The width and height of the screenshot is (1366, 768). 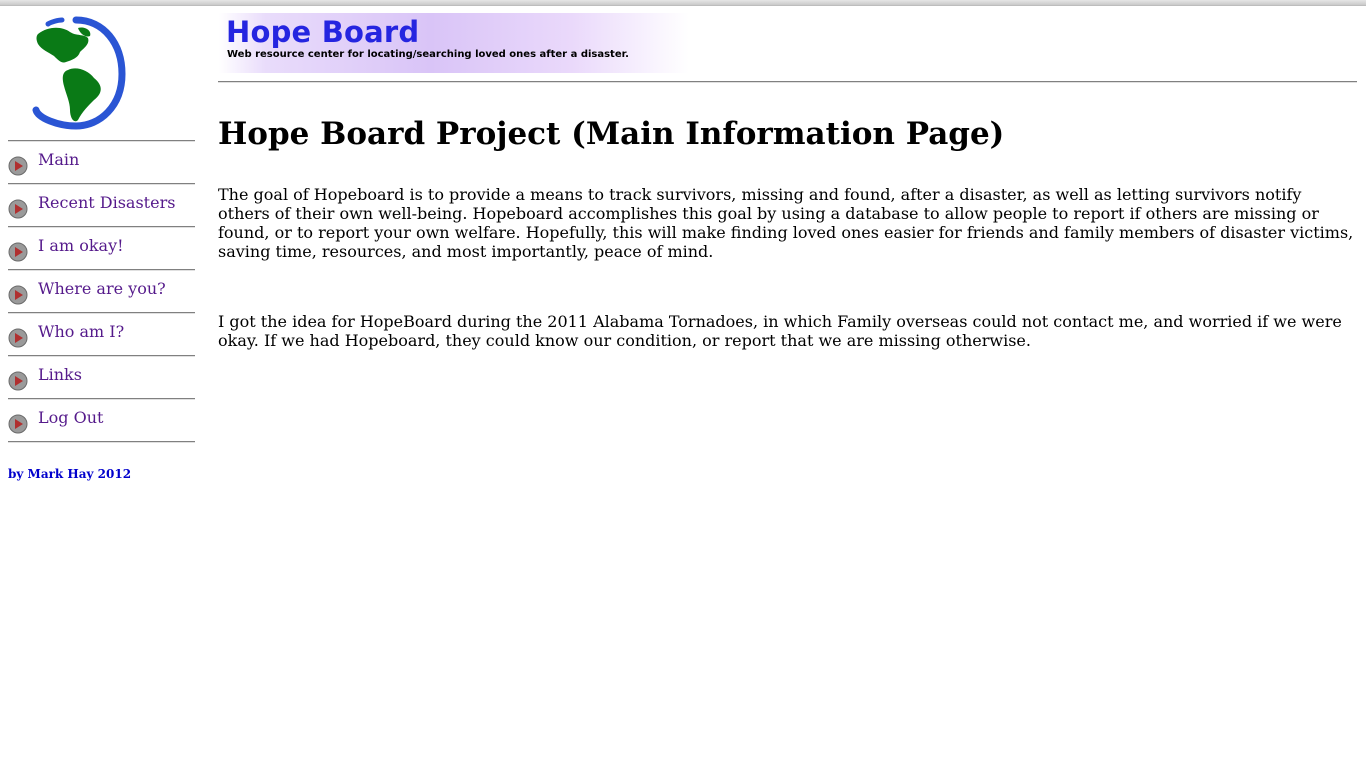 What do you see at coordinates (323, 32) in the screenshot?
I see `site-title: Hope Board` at bounding box center [323, 32].